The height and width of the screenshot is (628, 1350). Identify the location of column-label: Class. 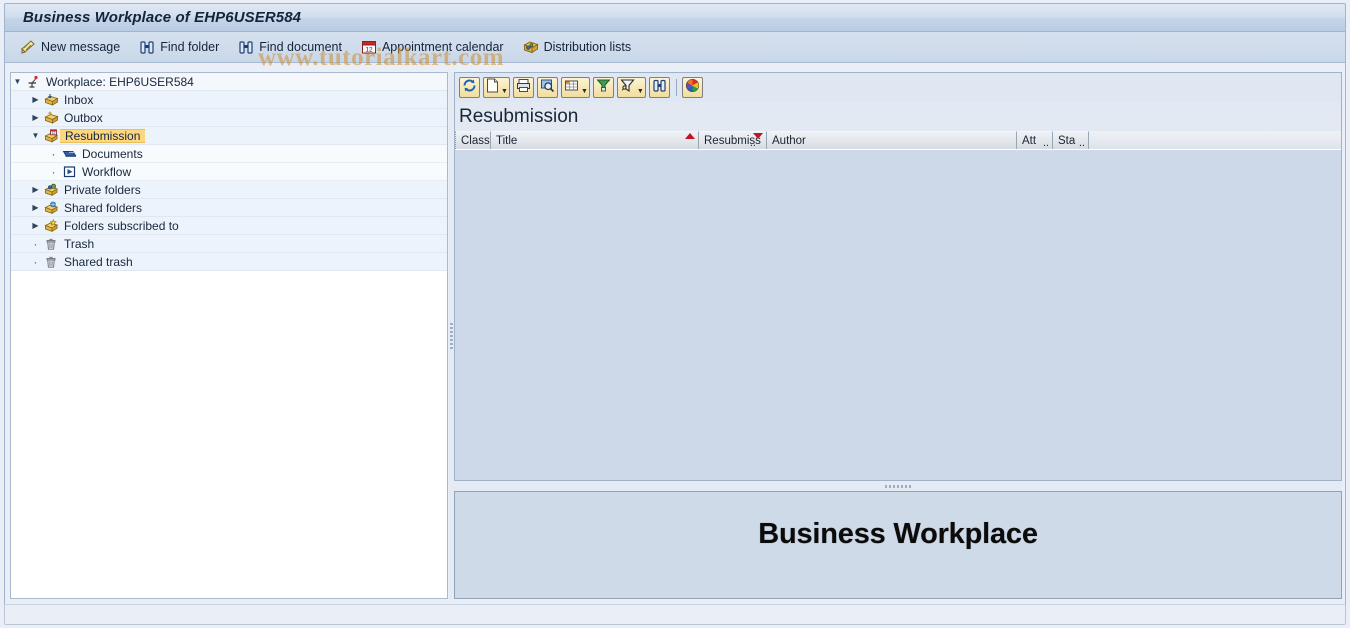
(475, 140).